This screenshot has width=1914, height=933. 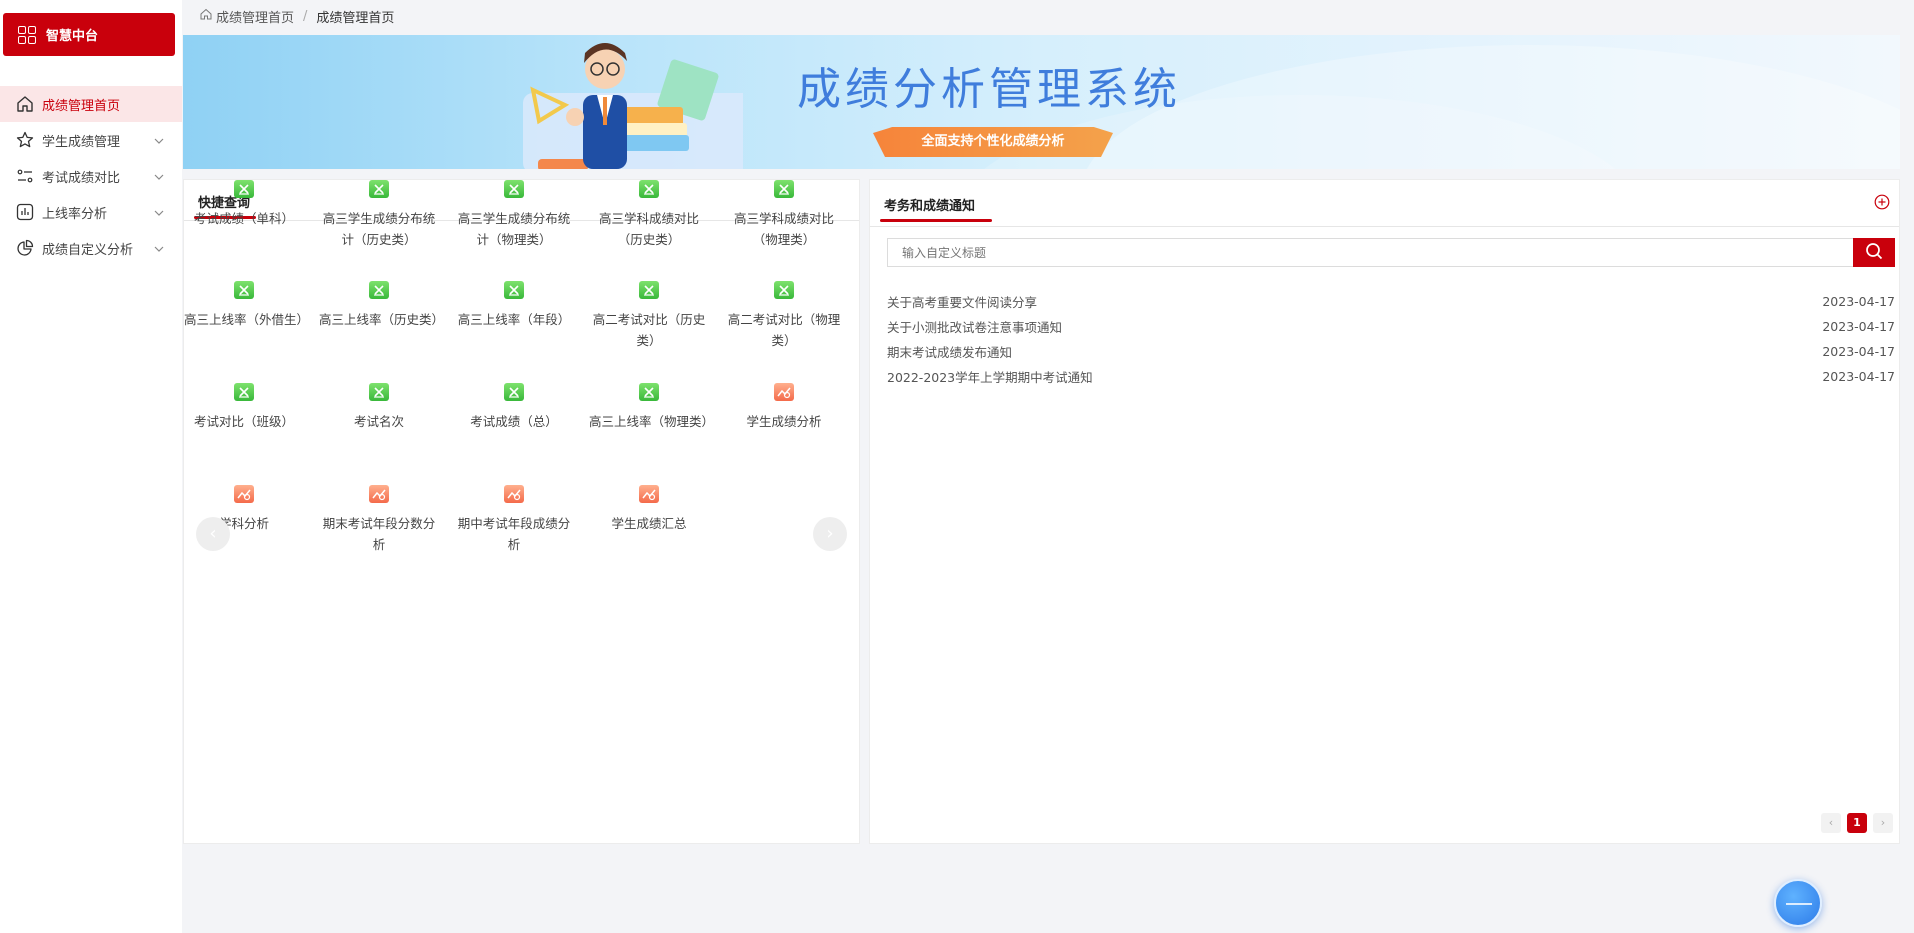 I want to click on quick-query-item: 学生成绩分析, so click(x=784, y=407).